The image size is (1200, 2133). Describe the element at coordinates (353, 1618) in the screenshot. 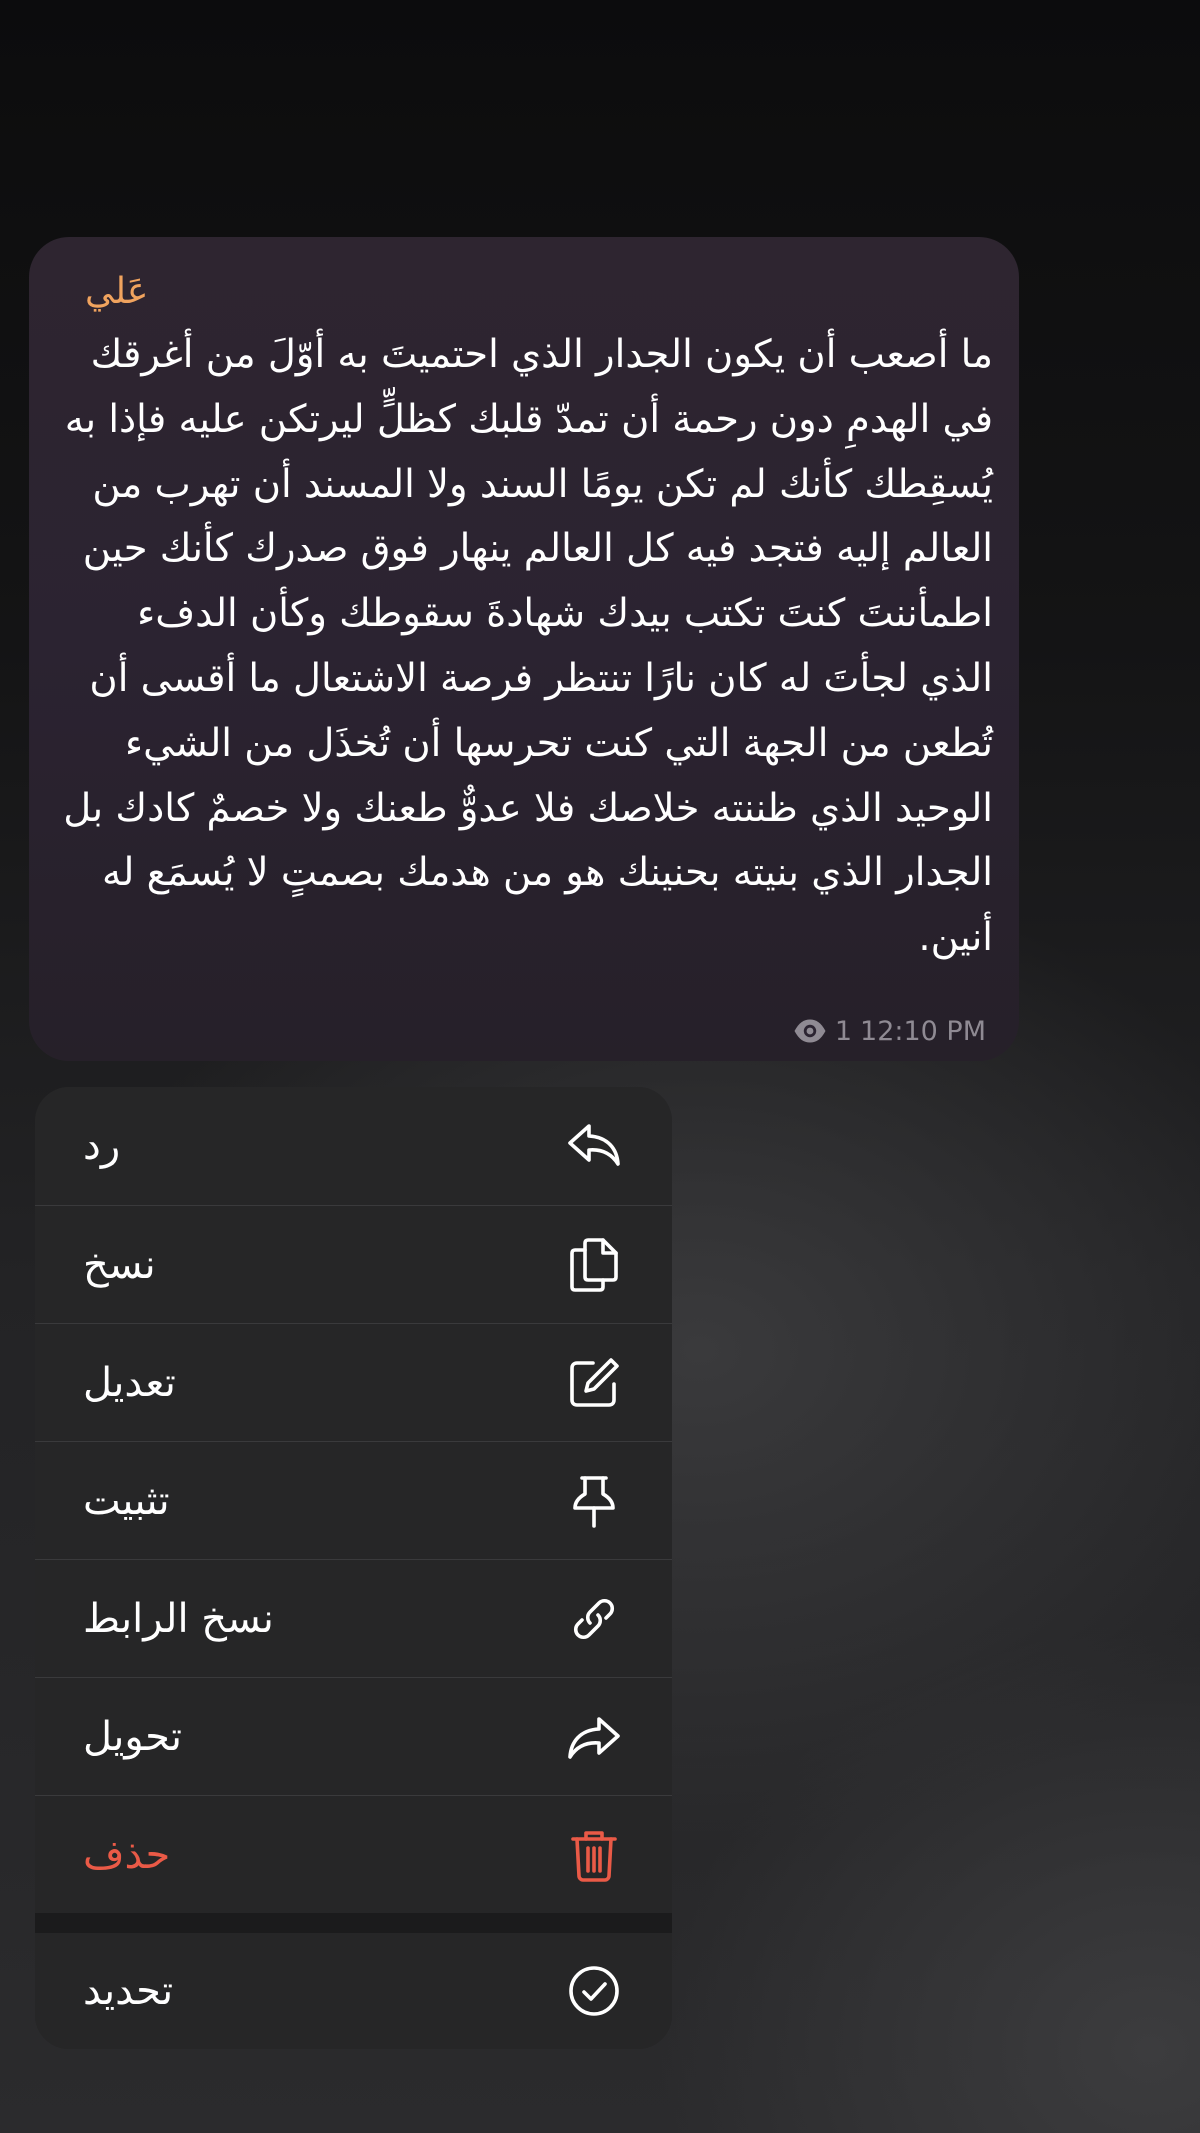

I see `menu-item-copy-link: نسخ الرابط` at that location.